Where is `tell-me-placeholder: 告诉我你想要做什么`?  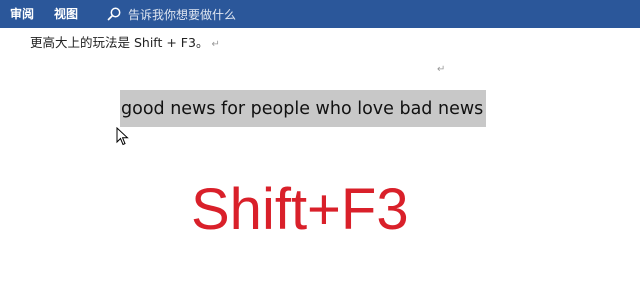 tell-me-placeholder: 告诉我你想要做什么 is located at coordinates (182, 14).